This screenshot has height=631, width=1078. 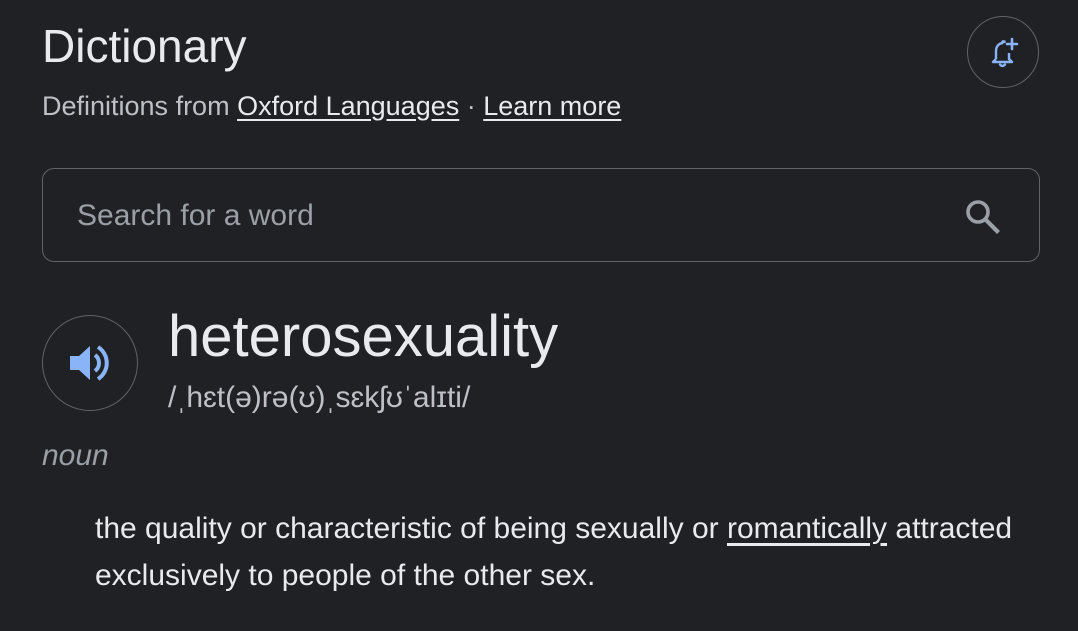 I want to click on oxford-languages-link: Oxford Languages, so click(x=348, y=106).